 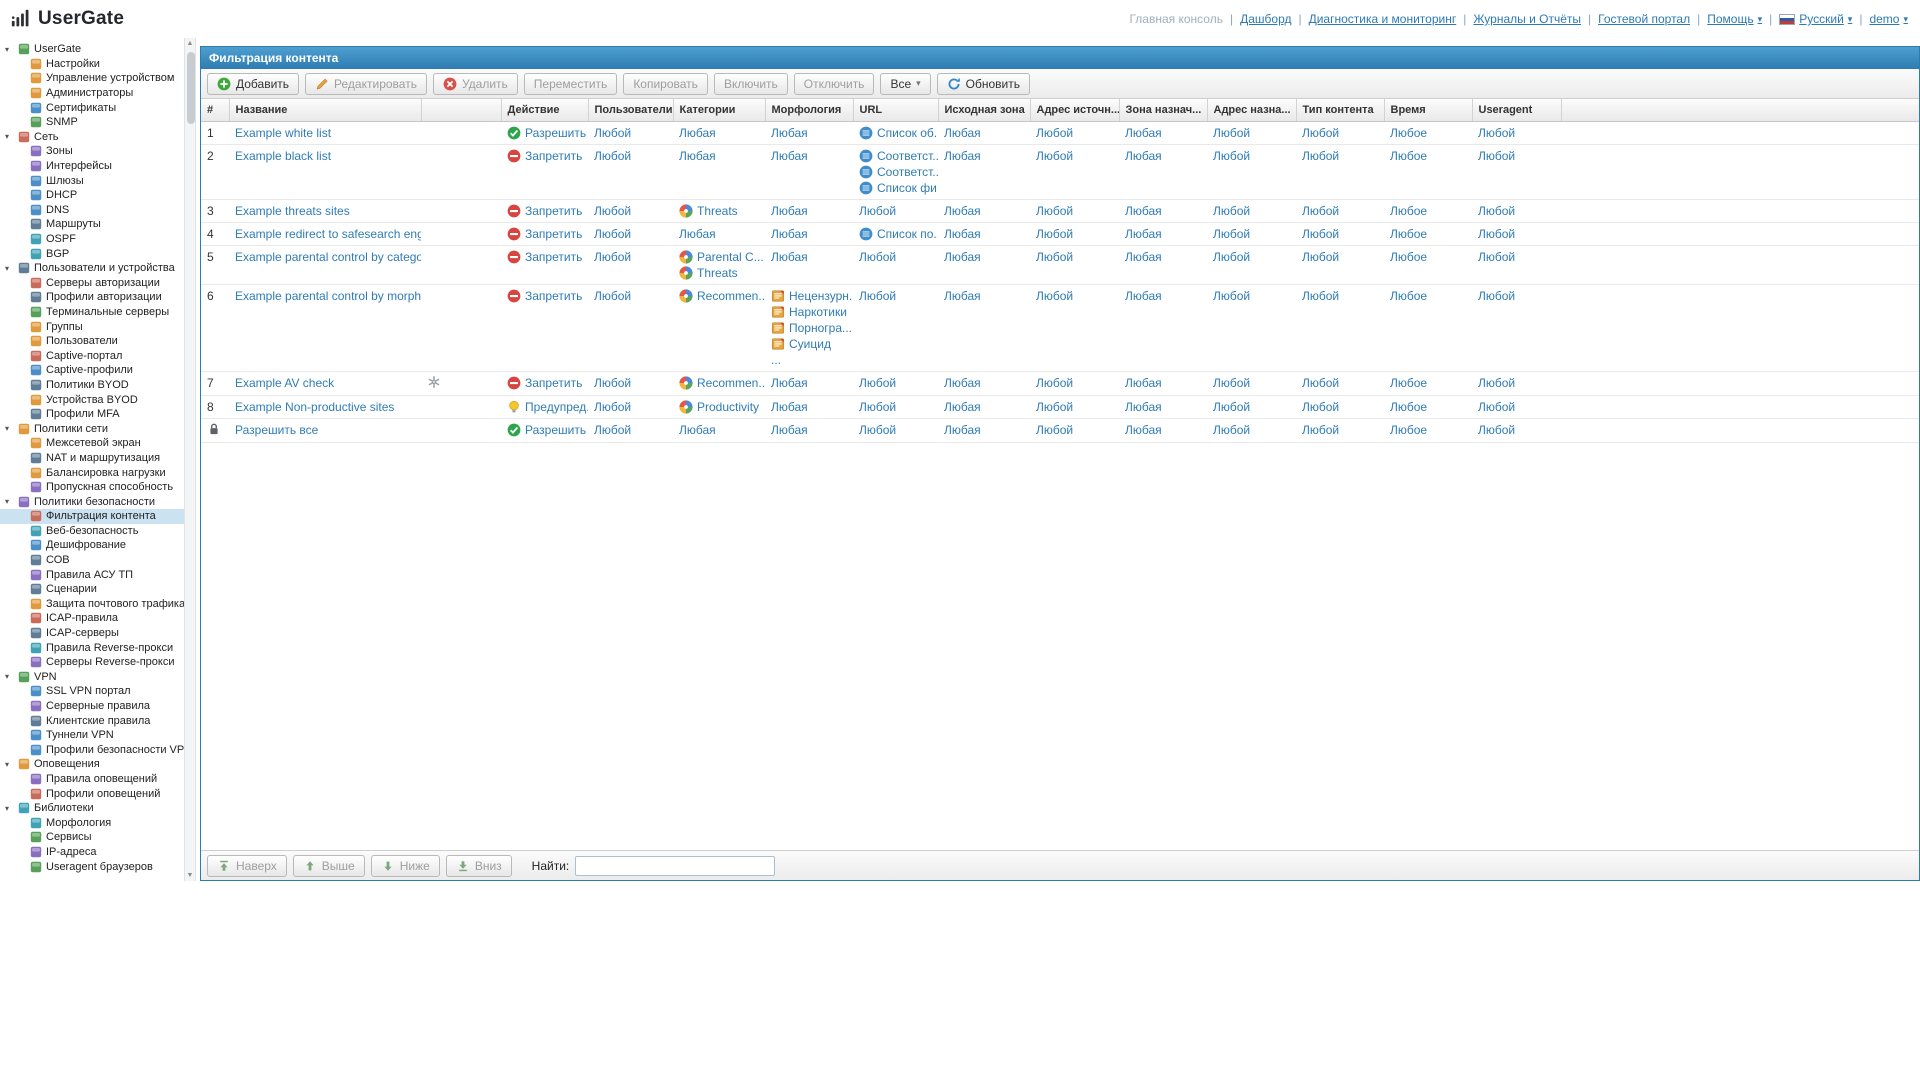 I want to click on toolbar-button-move: Переместить, so click(x=570, y=83).